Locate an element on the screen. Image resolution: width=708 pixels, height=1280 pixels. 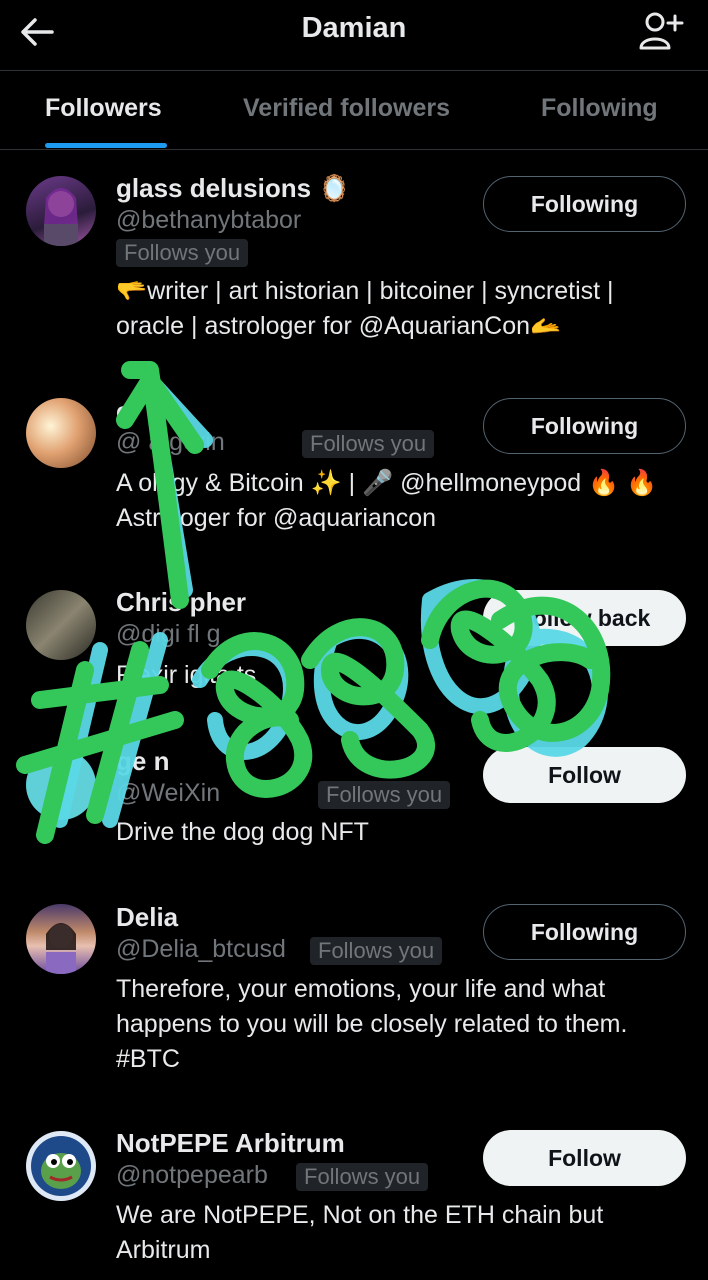
user-name: Delia is located at coordinates (147, 917).